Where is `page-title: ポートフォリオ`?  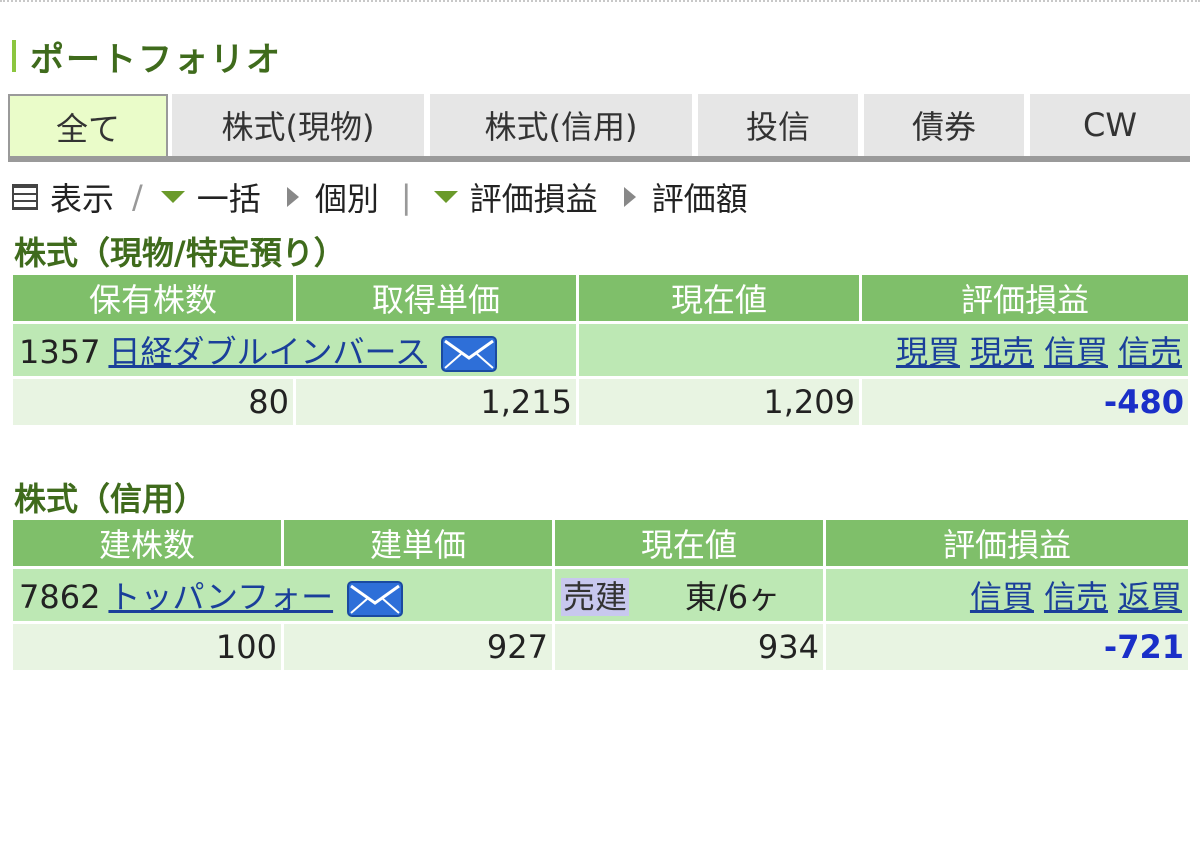
page-title: ポートフォリオ is located at coordinates (147, 58).